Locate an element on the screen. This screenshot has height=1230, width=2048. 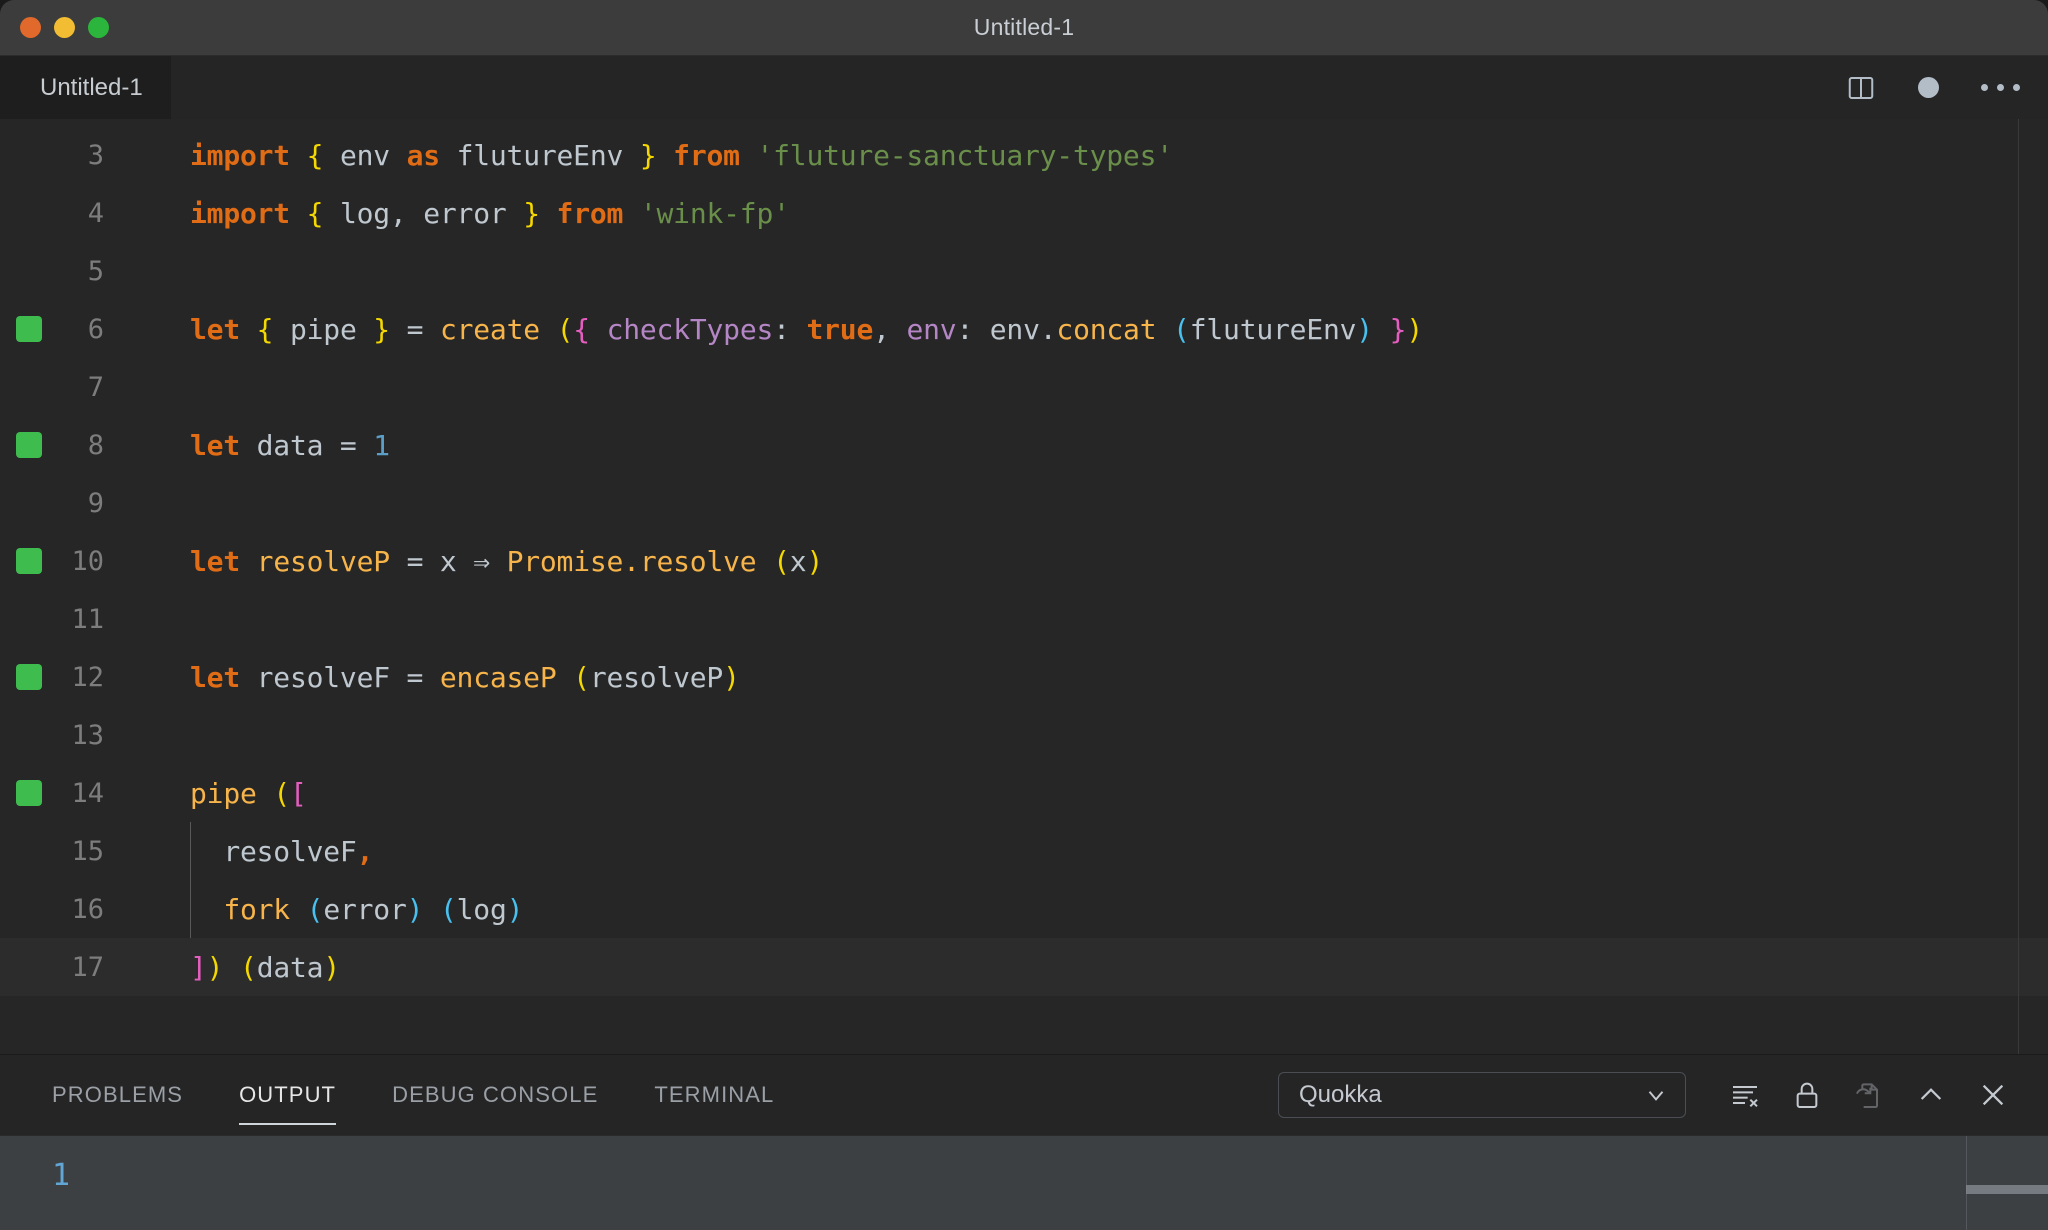
panel-tab-terminal: TERMINAL is located at coordinates (714, 1095).